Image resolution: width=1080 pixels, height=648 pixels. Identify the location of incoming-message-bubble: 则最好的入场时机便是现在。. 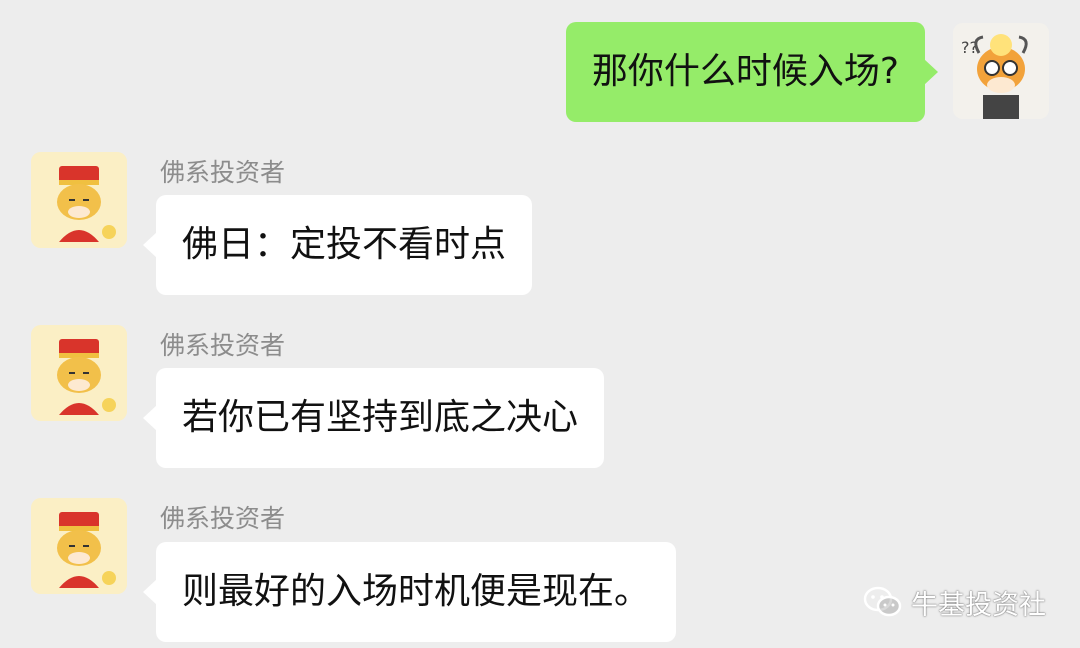
(409, 592).